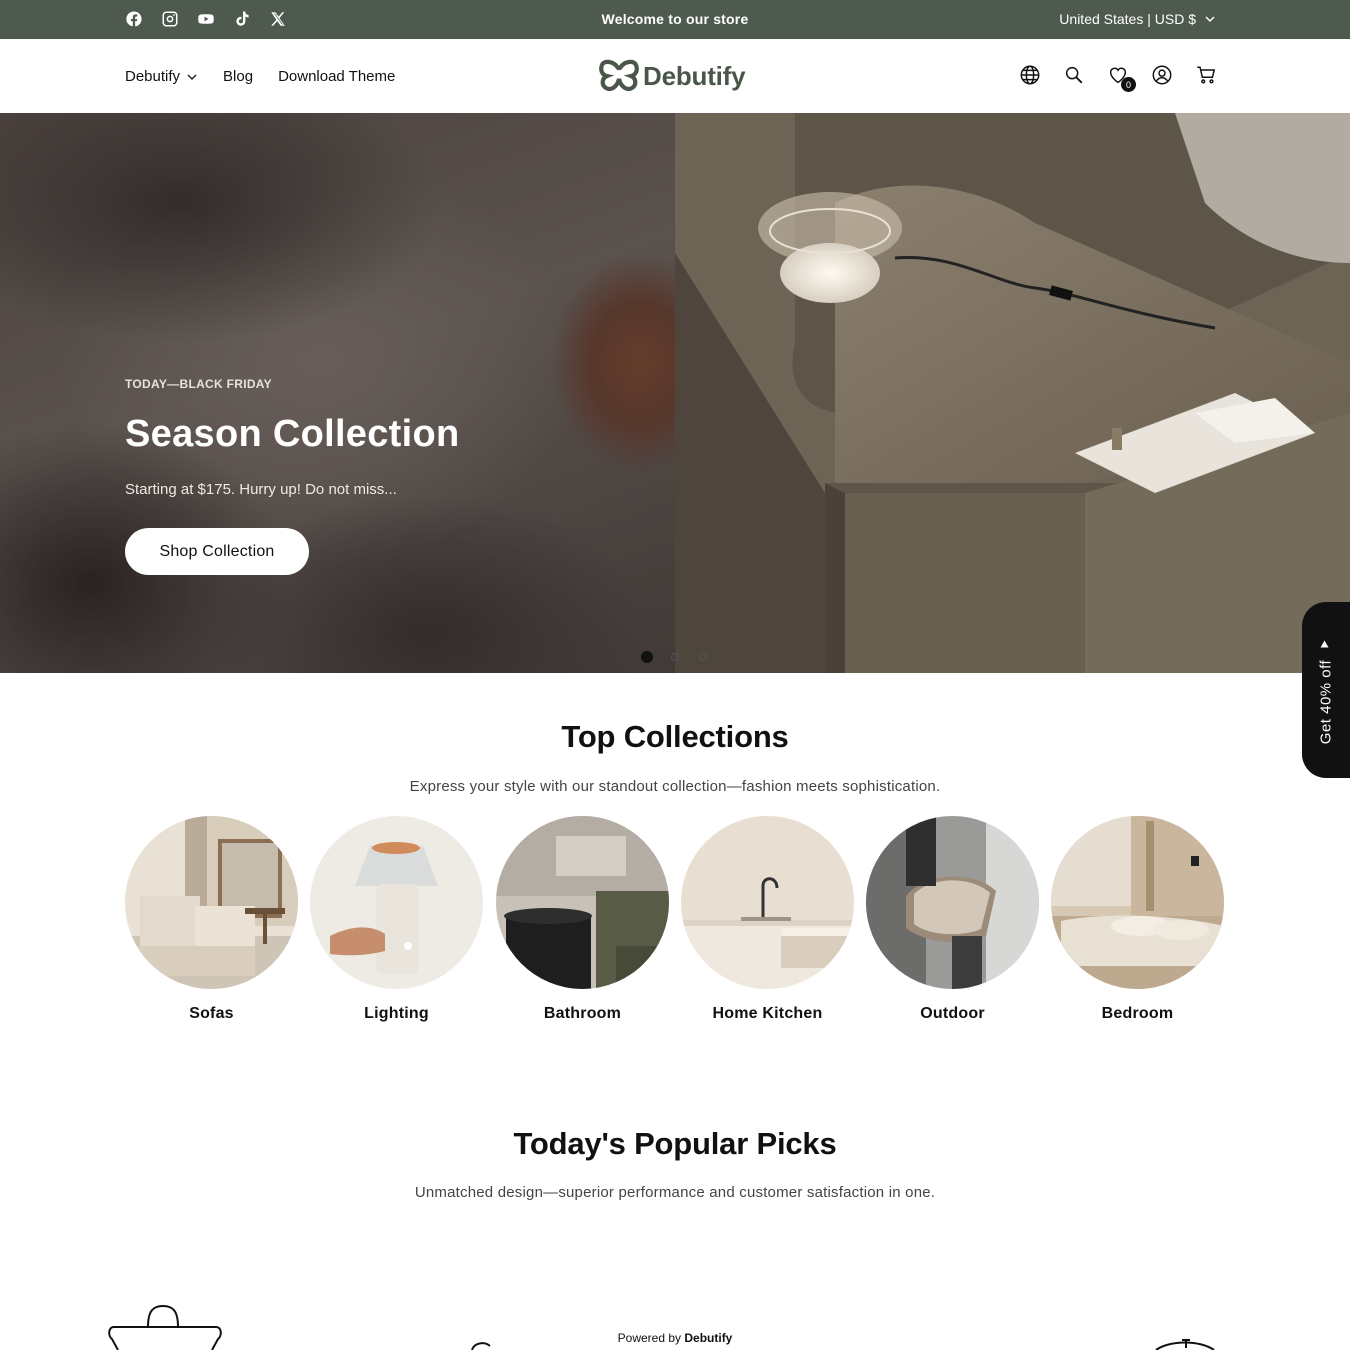 Image resolution: width=1350 pixels, height=1350 pixels. Describe the element at coordinates (211, 1013) in the screenshot. I see `collection-label: Sofas` at that location.